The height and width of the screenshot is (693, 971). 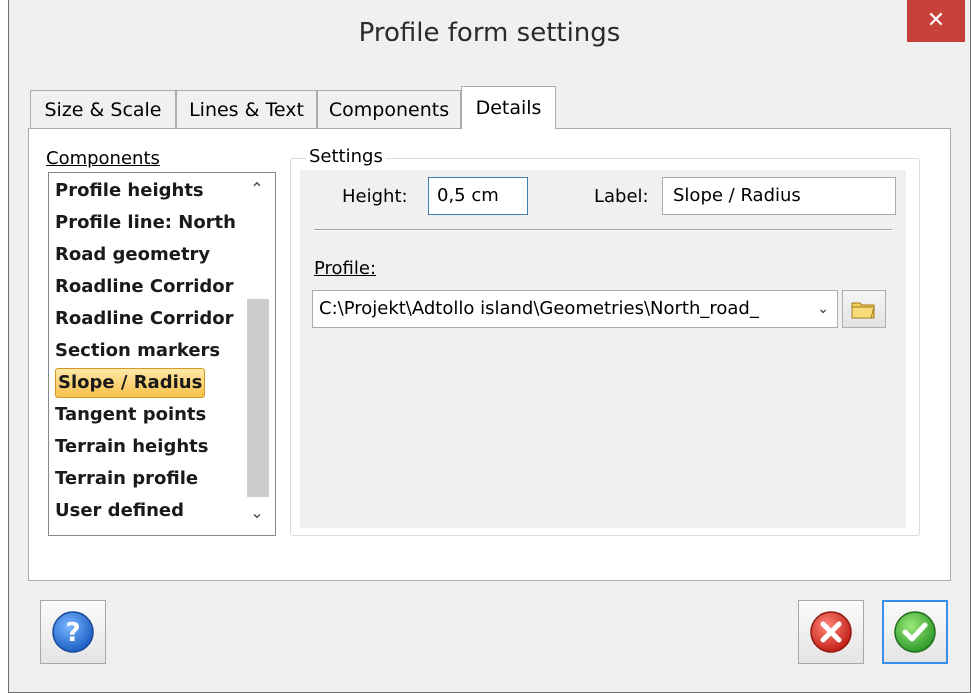 I want to click on scroll-thumb, so click(x=258, y=398).